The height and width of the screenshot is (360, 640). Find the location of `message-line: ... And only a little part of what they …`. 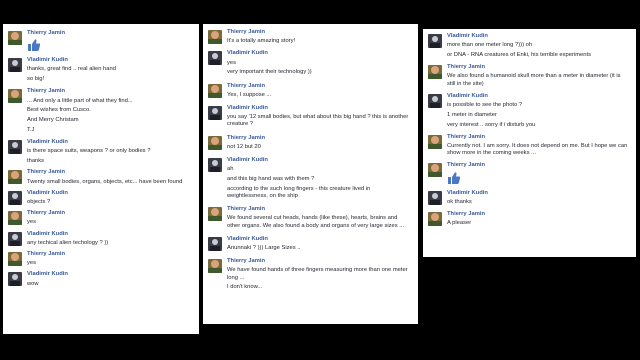

message-line: ... And only a little part of what they … is located at coordinates (80, 100).